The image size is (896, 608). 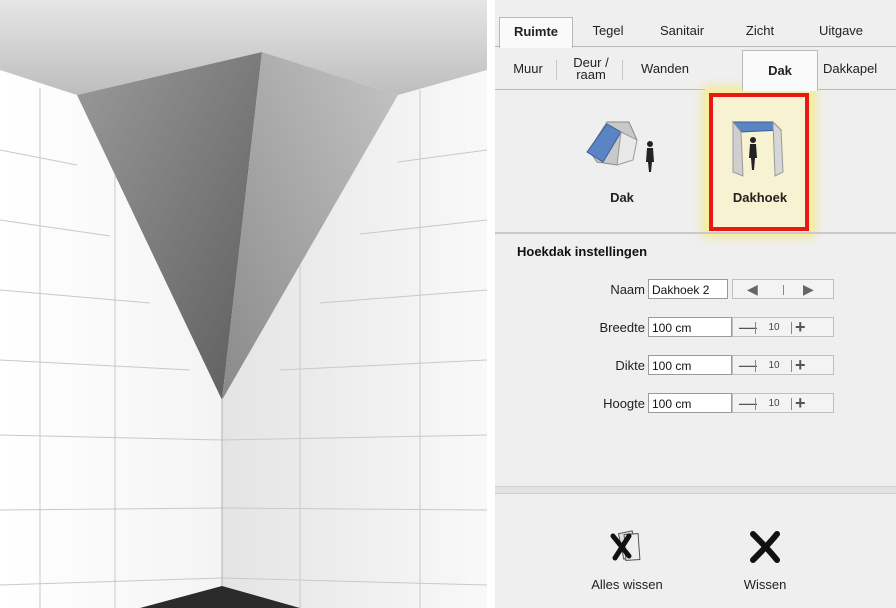 I want to click on tab-sanitair: Sanitair, so click(x=682, y=31).